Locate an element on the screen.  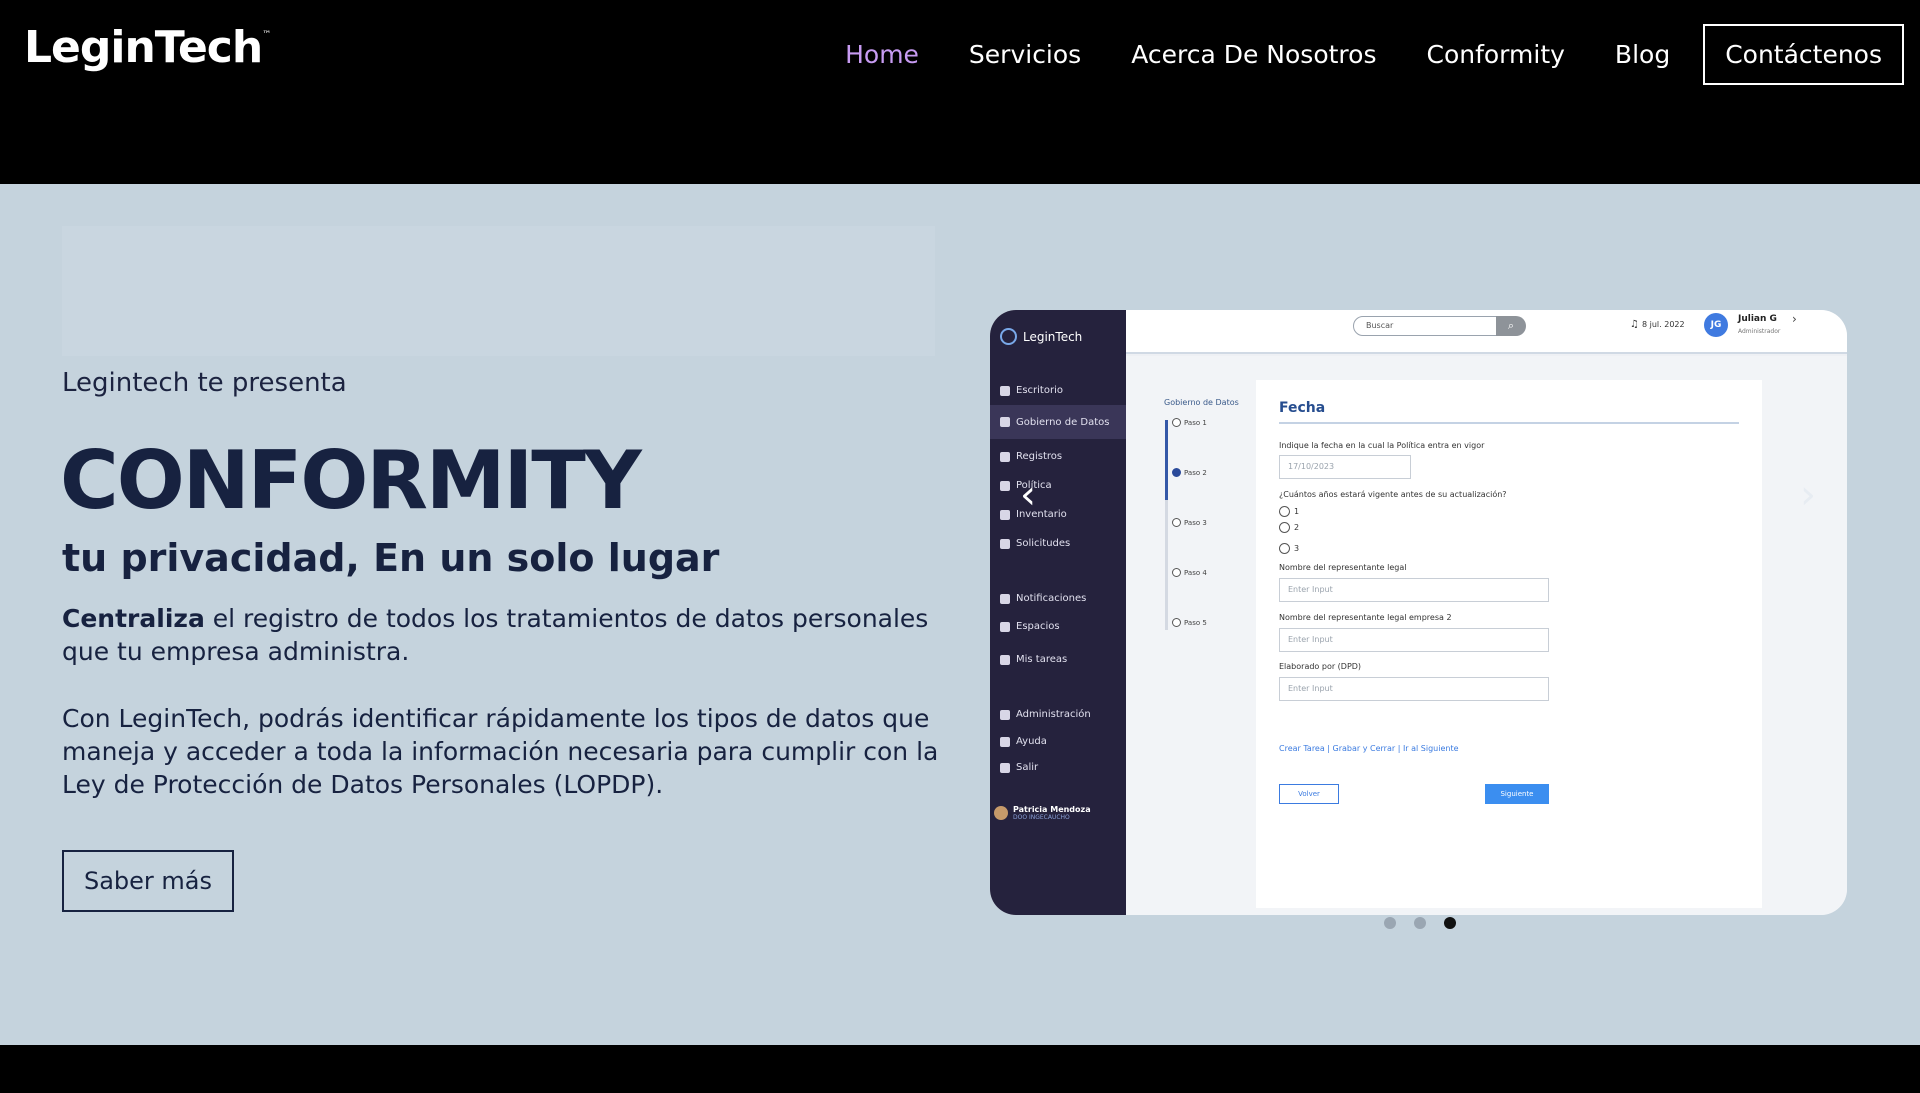
nav-servicios: Servicios is located at coordinates (1025, 54).